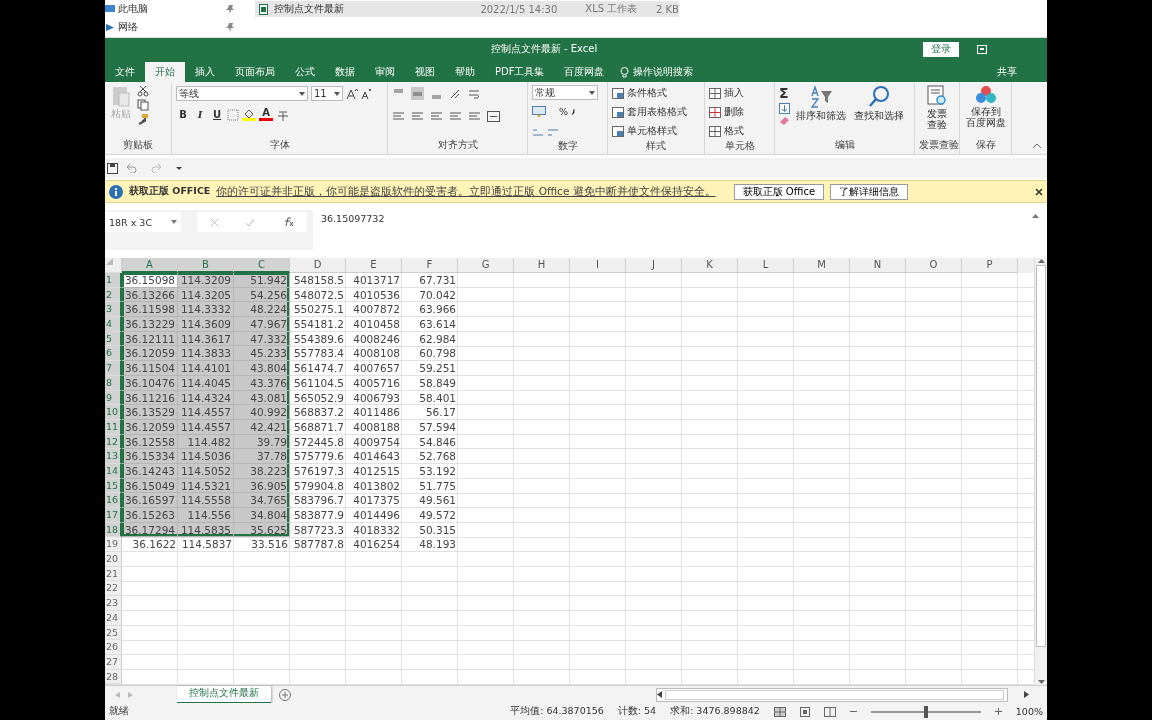  What do you see at coordinates (925, 711) in the screenshot?
I see `zoom-slider-thumb` at bounding box center [925, 711].